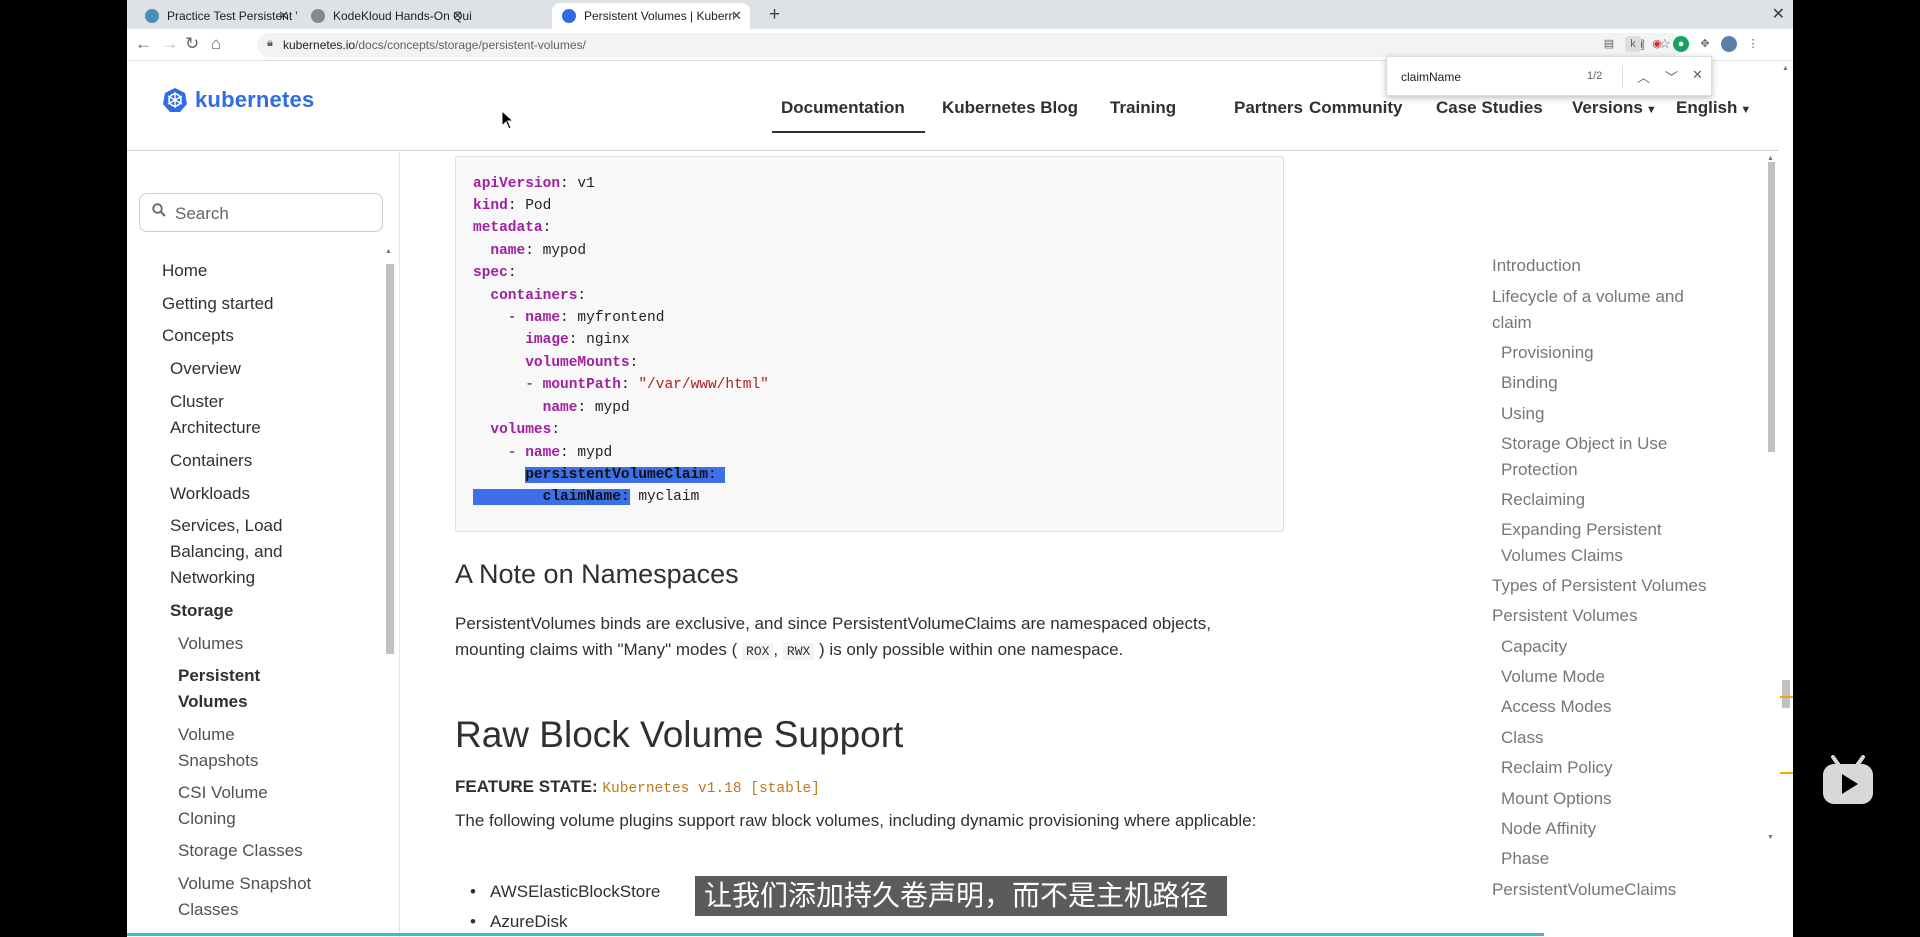 This screenshot has height=937, width=1920. What do you see at coordinates (1681, 44) in the screenshot?
I see `extension-icon: ●` at bounding box center [1681, 44].